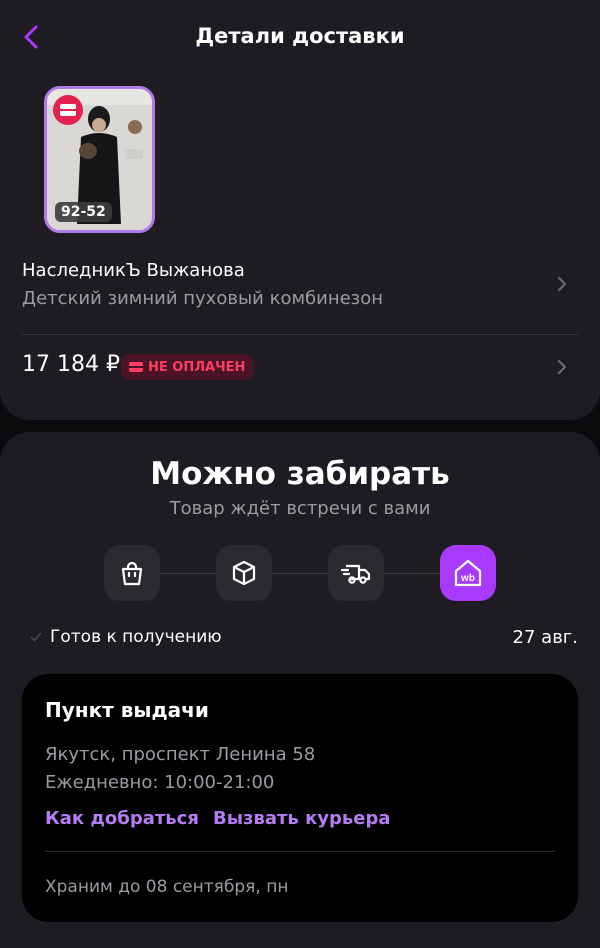 Image resolution: width=600 pixels, height=948 pixels. I want to click on status-subtitle: Товар ждёт встречи с вами, so click(300, 508).